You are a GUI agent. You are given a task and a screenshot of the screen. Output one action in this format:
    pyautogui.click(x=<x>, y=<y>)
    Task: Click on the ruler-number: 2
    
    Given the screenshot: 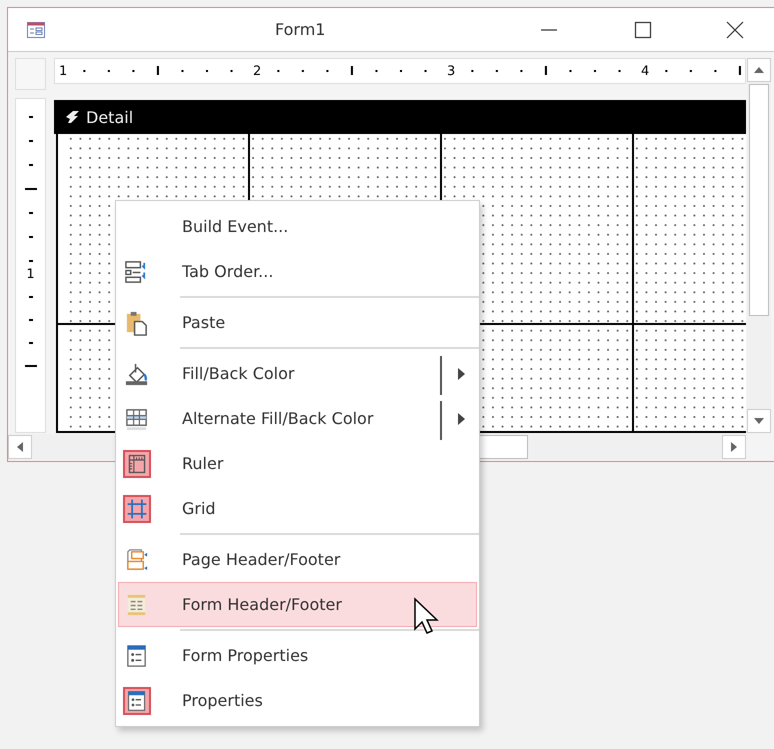 What is the action you would take?
    pyautogui.click(x=257, y=71)
    